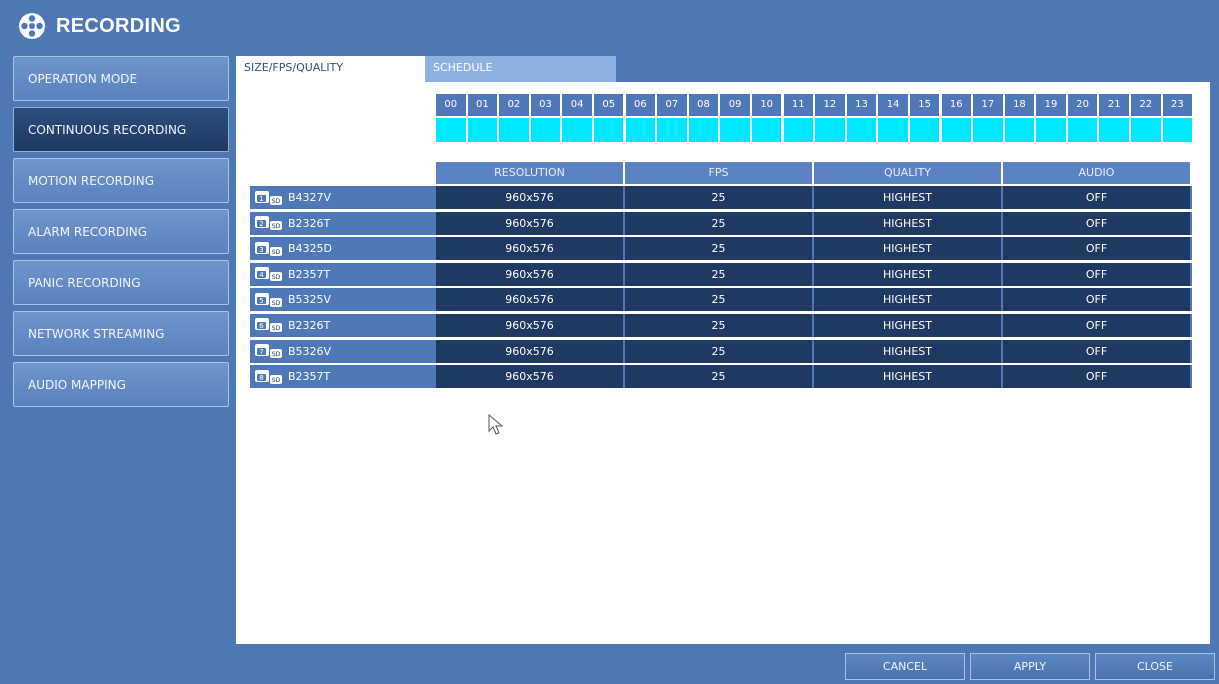 This screenshot has width=1219, height=684. I want to click on sidebar-item-label: AUDIO MAPPING, so click(77, 384).